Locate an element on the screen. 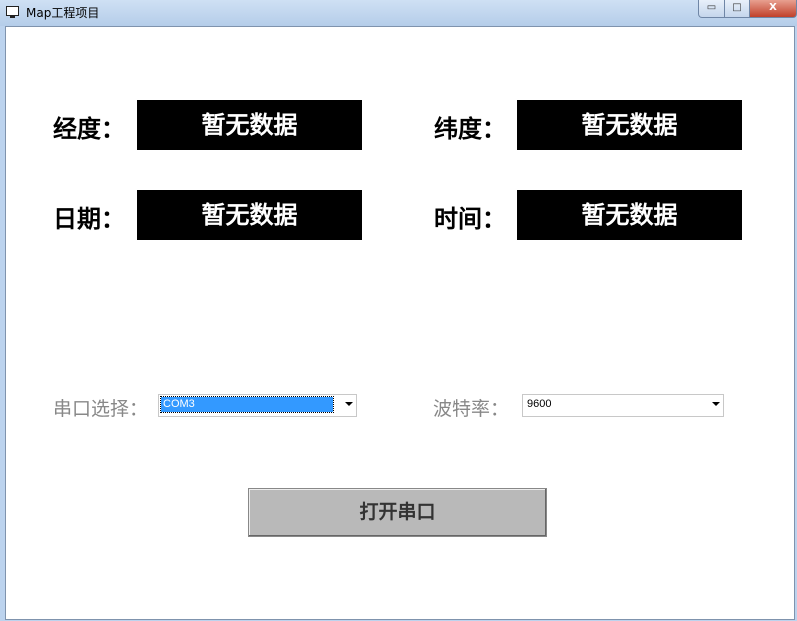 The height and width of the screenshot is (621, 797). longitude-value: 暂无数据 is located at coordinates (249, 125).